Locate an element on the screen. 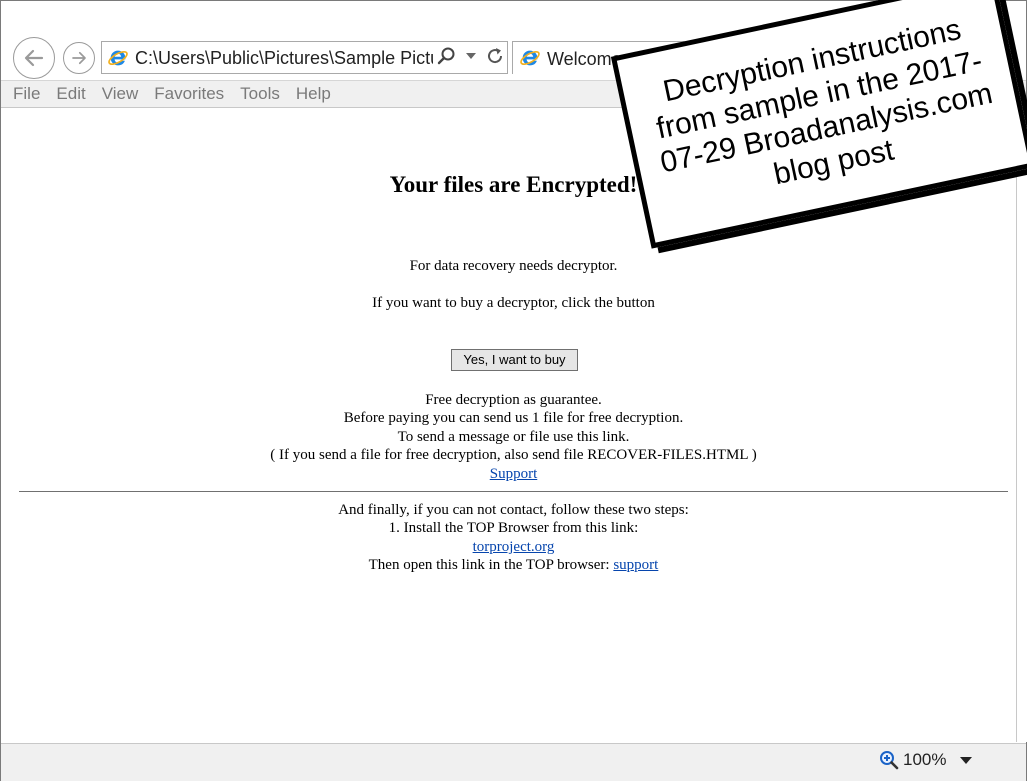 This screenshot has width=1027, height=781. forward-button is located at coordinates (79, 58).